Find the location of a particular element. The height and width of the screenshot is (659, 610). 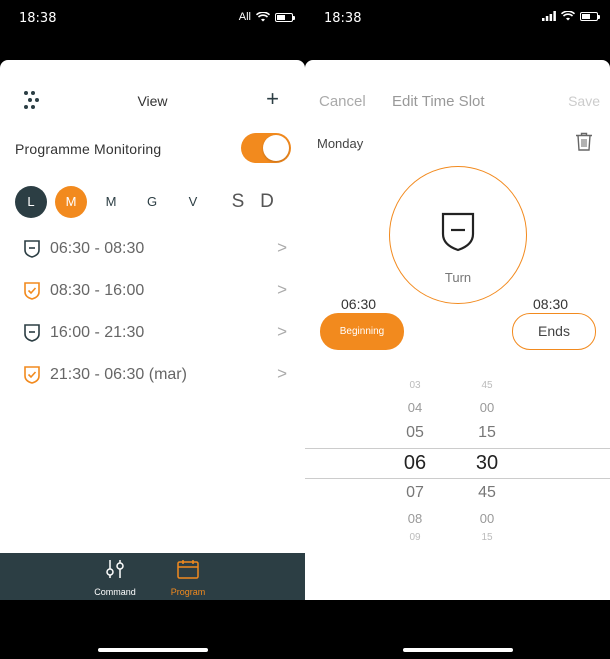

picker-hour: 08 is located at coordinates (415, 518).